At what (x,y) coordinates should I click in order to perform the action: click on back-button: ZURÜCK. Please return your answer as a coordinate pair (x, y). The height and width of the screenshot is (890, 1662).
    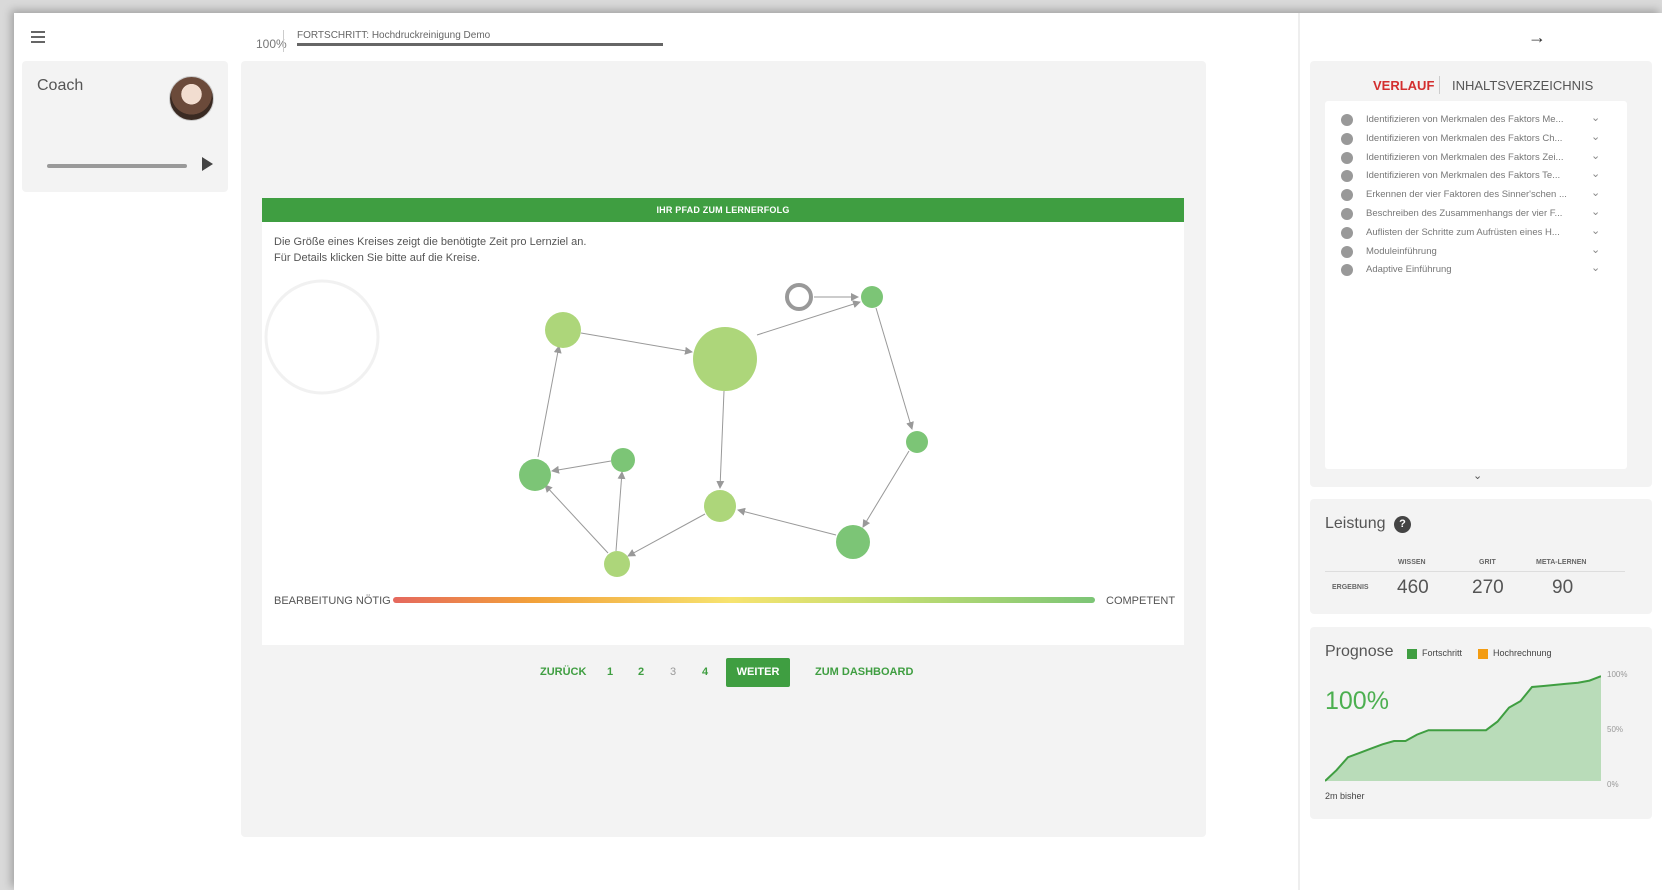
    Looking at the image, I should click on (563, 672).